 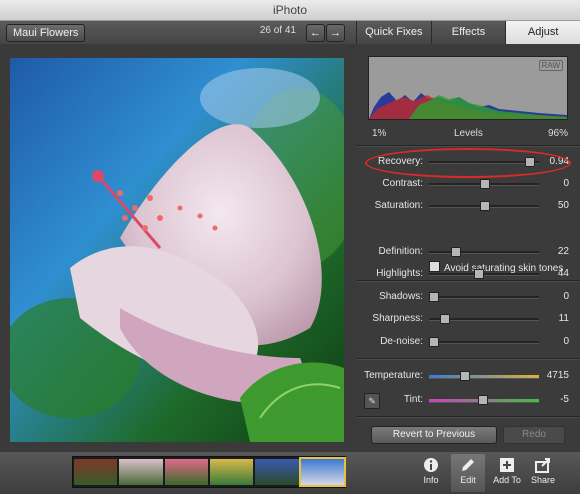 I want to click on slider-row-saturation: Saturation: 50, so click(x=468, y=206).